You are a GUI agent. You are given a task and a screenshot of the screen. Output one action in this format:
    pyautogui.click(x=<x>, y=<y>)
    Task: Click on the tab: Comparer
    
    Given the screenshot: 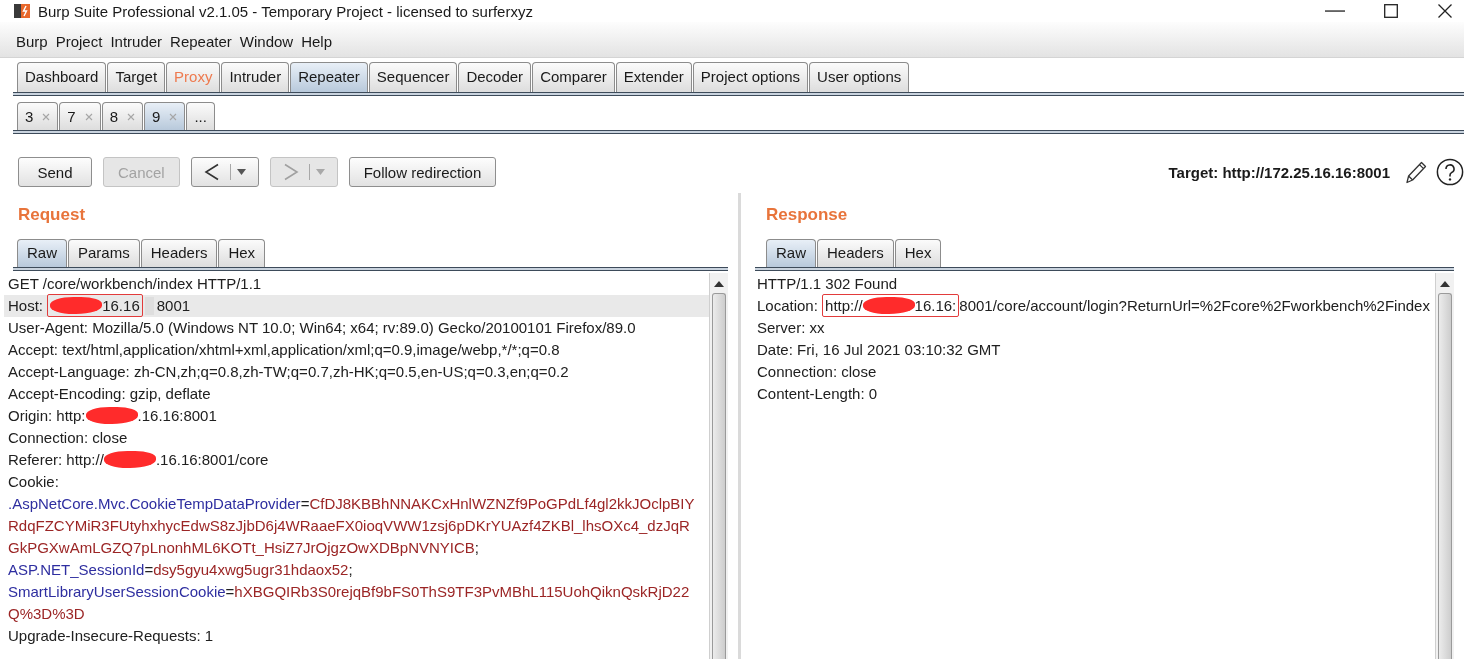 What is the action you would take?
    pyautogui.click(x=573, y=77)
    